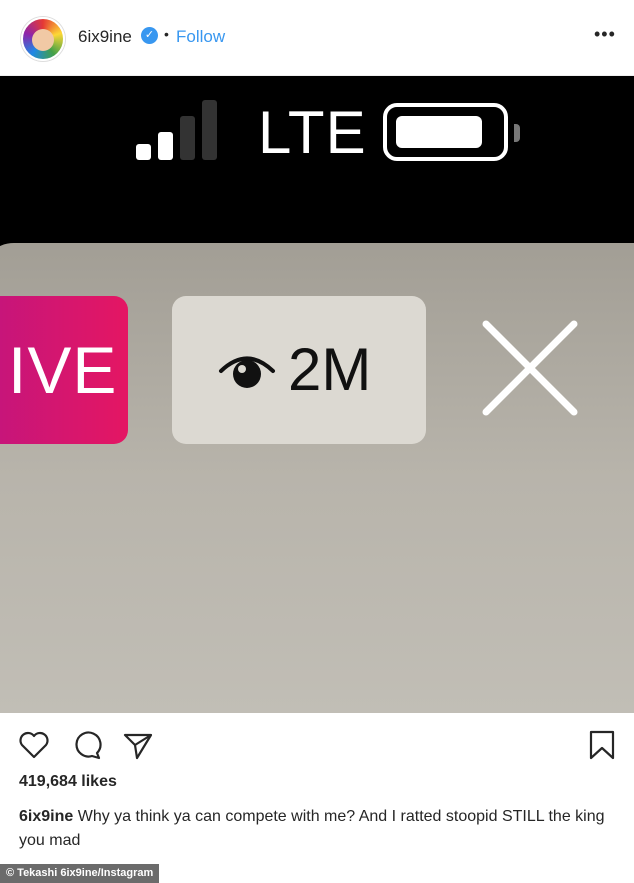  Describe the element at coordinates (34, 745) in the screenshot. I see `heart-icon` at that location.